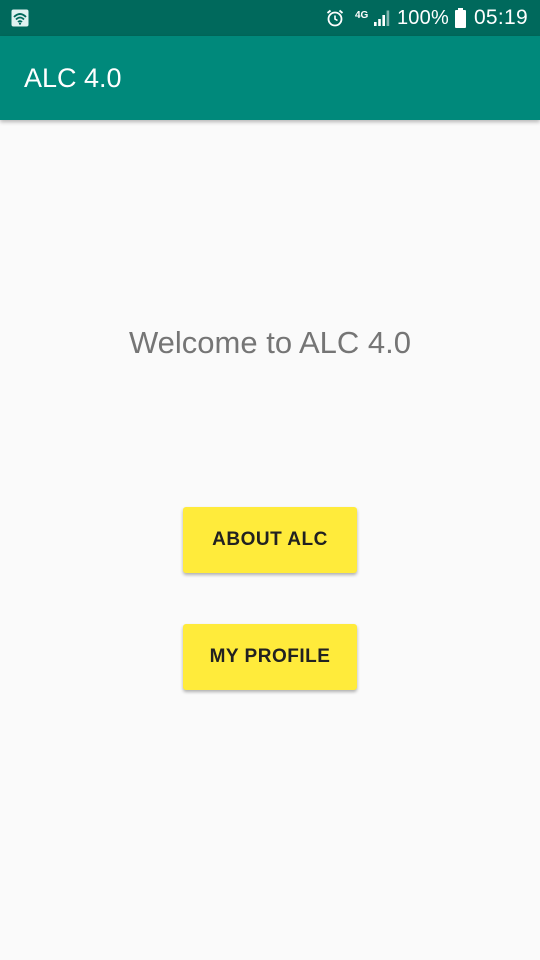 The height and width of the screenshot is (960, 540). I want to click on about-alc-button: ABOUT ALC, so click(270, 540).